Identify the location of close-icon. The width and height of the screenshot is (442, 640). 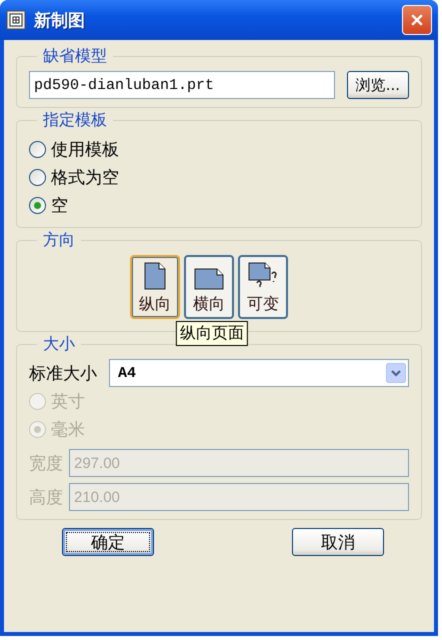
(417, 20).